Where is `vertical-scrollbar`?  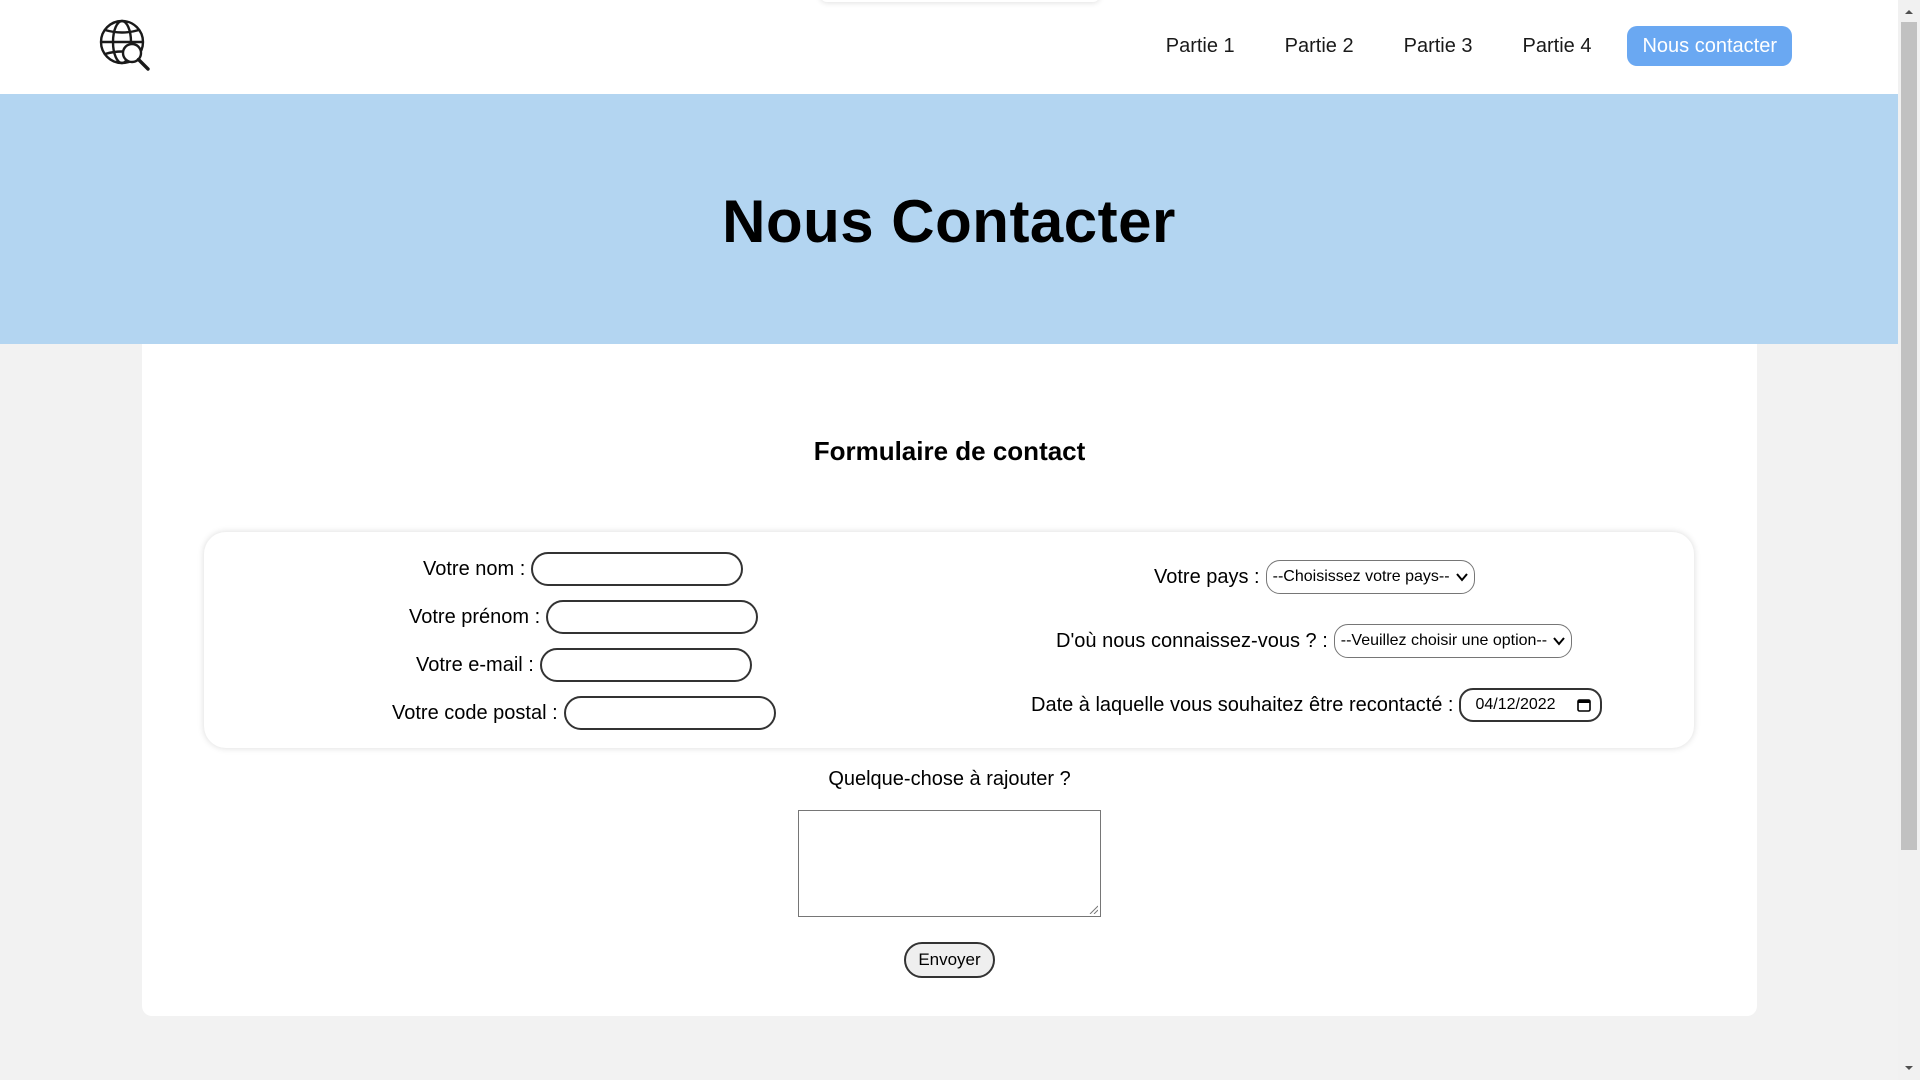
vertical-scrollbar is located at coordinates (1909, 540).